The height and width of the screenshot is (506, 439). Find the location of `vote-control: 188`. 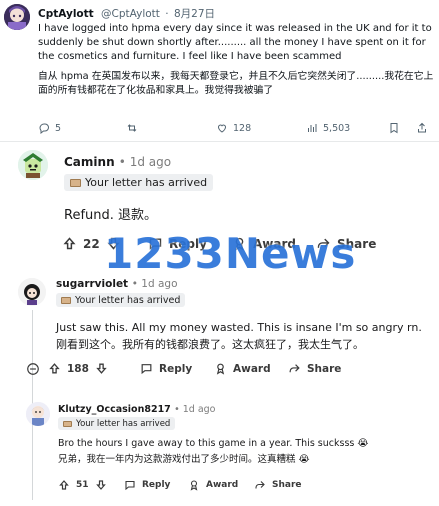

vote-control: 188 is located at coordinates (78, 368).